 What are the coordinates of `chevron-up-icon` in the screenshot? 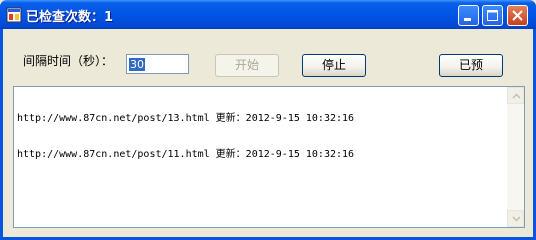 It's located at (516, 96).